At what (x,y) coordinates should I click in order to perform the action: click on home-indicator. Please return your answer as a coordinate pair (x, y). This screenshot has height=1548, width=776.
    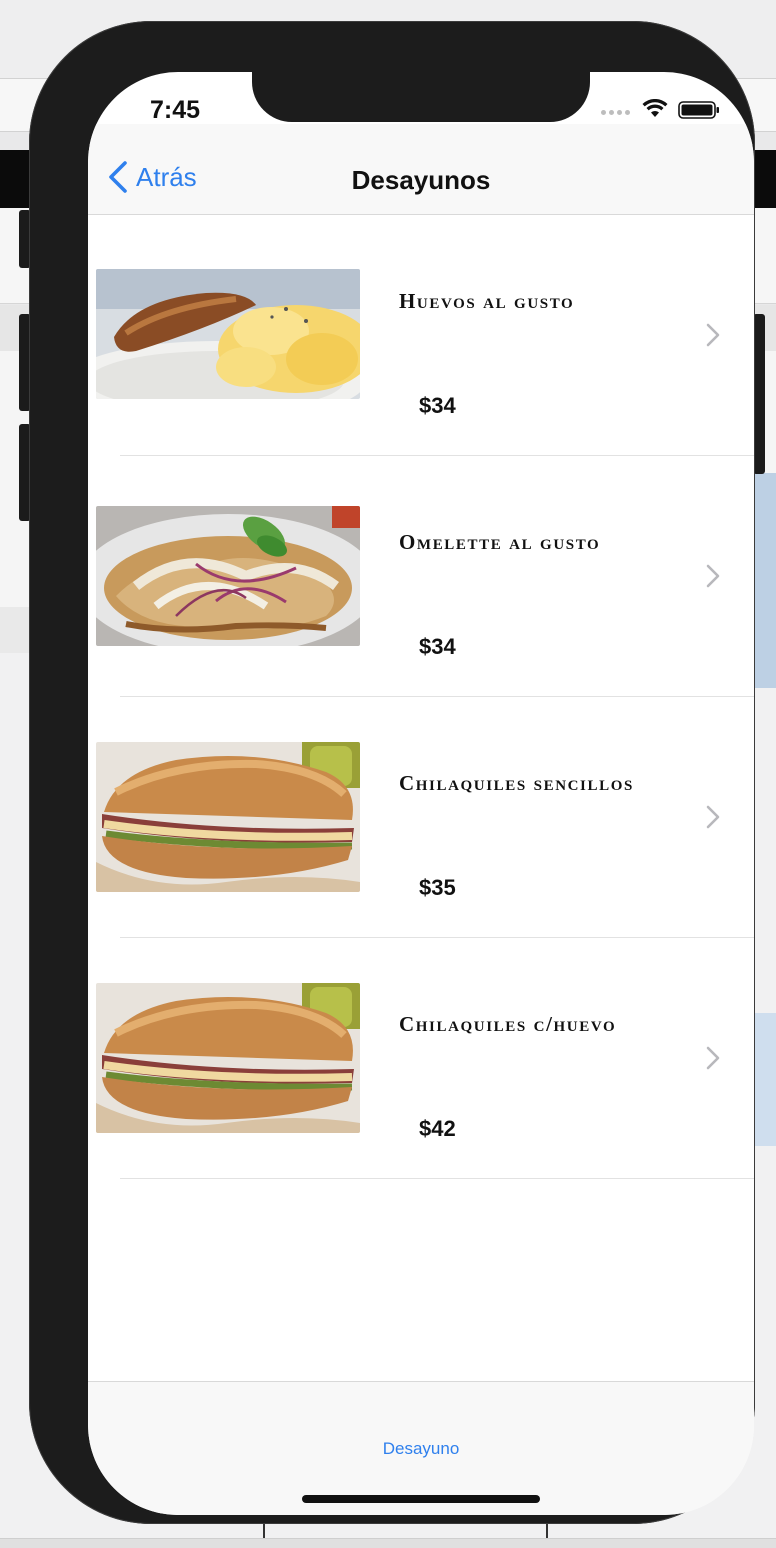
    Looking at the image, I should click on (421, 1499).